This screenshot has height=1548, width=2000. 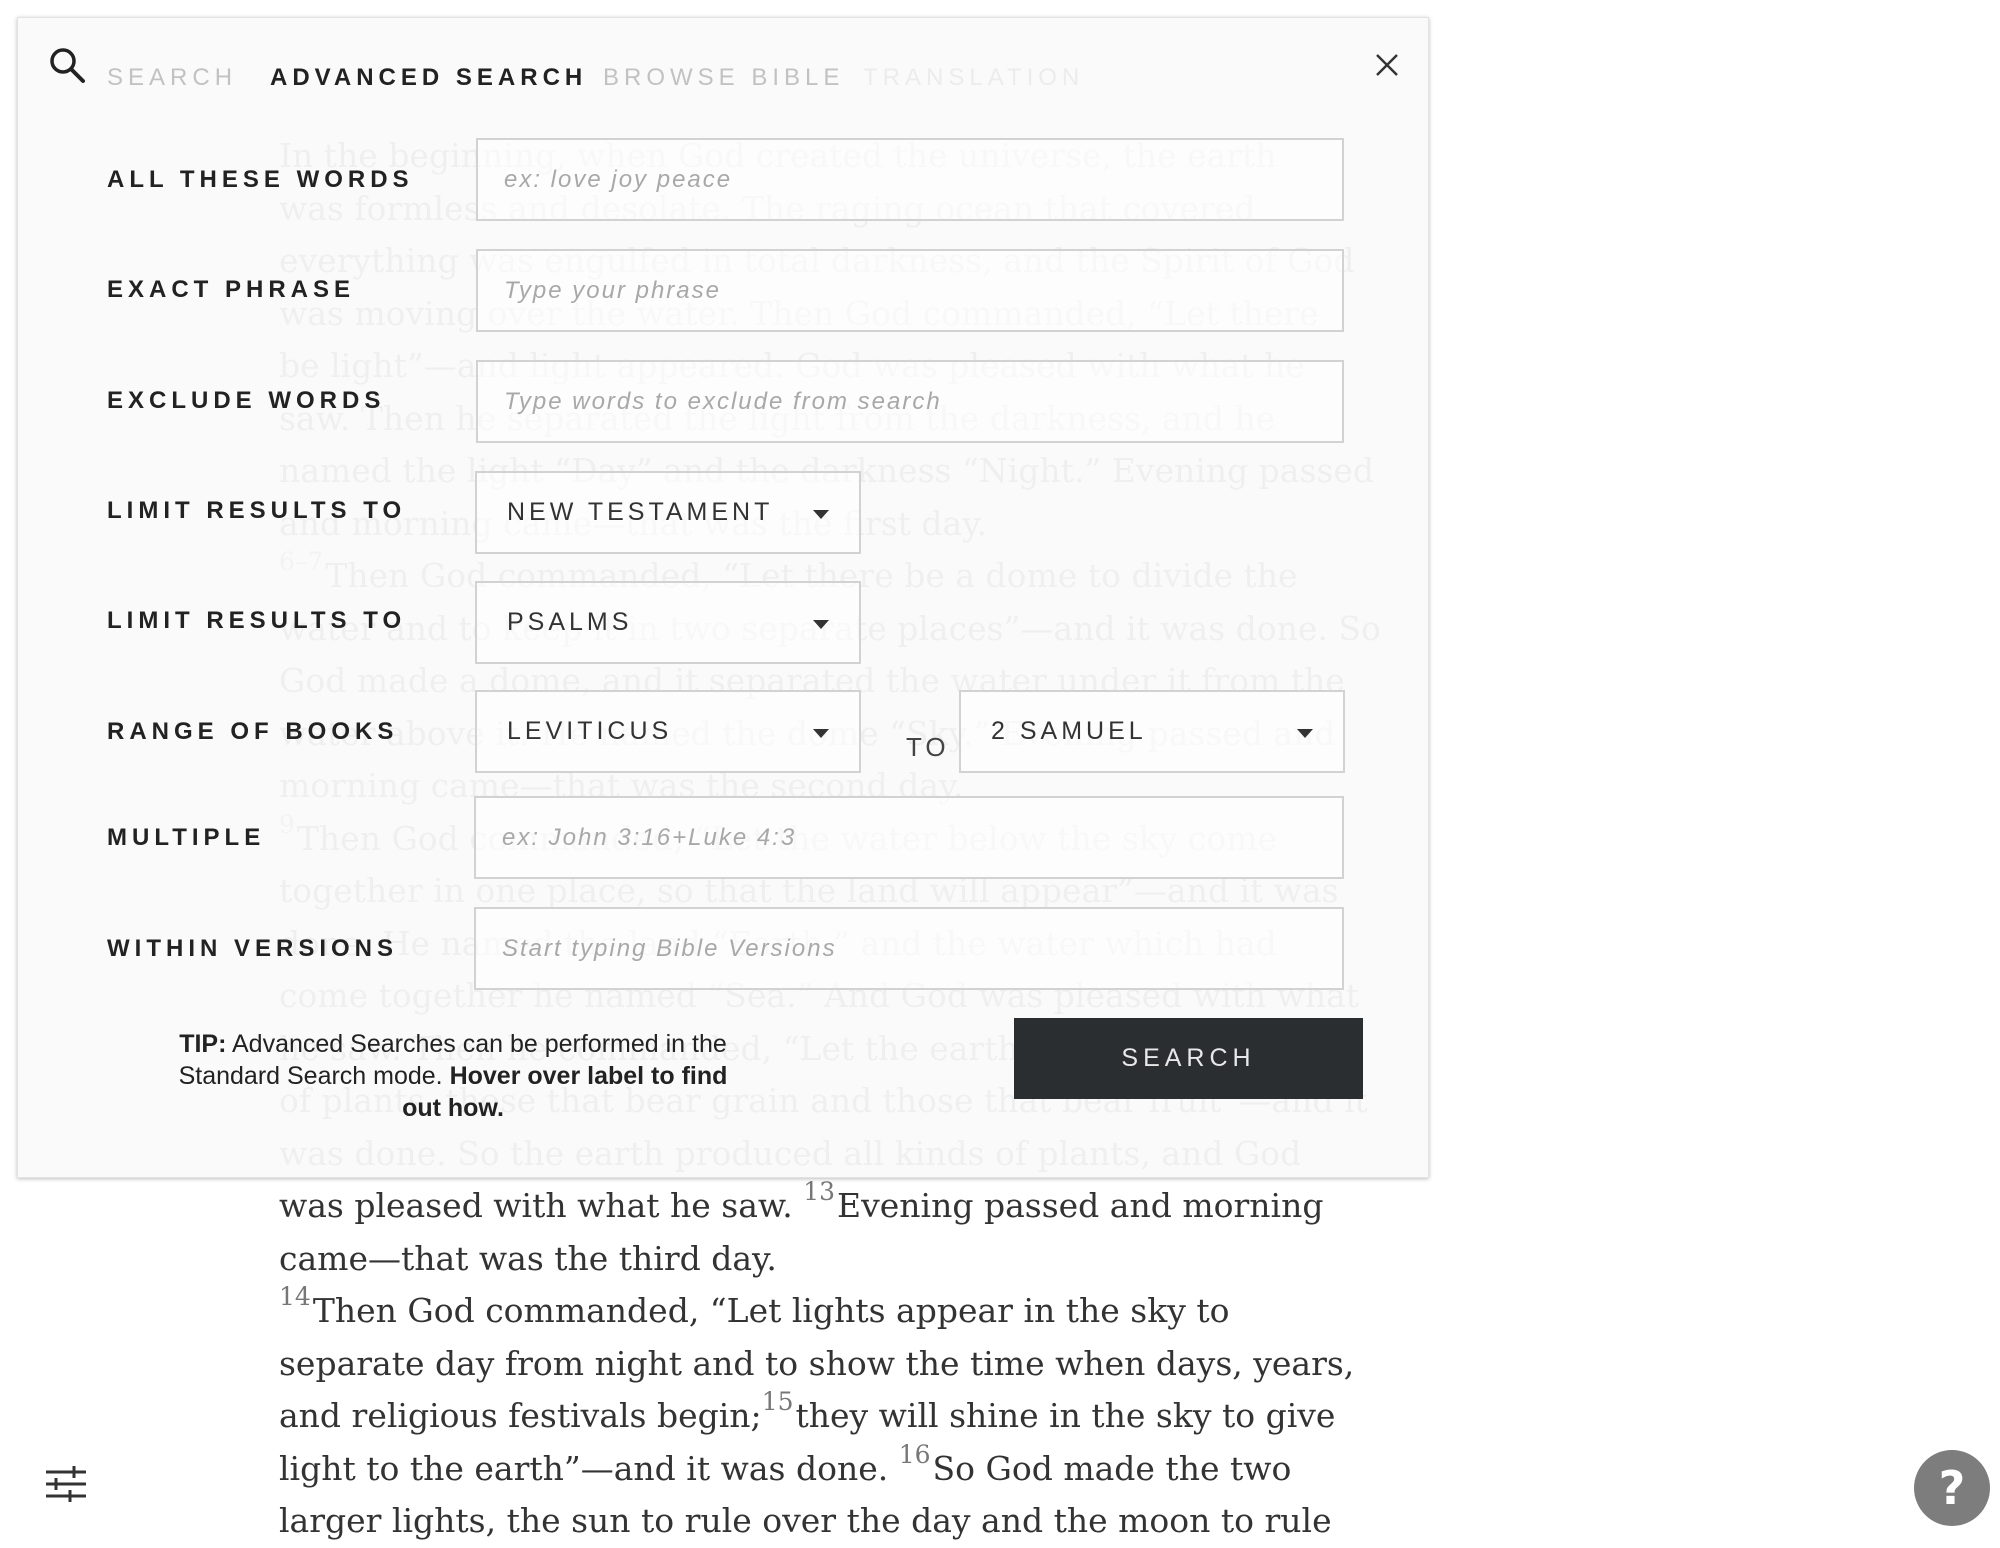 What do you see at coordinates (668, 622) in the screenshot?
I see `limit-book-select: PSALMS` at bounding box center [668, 622].